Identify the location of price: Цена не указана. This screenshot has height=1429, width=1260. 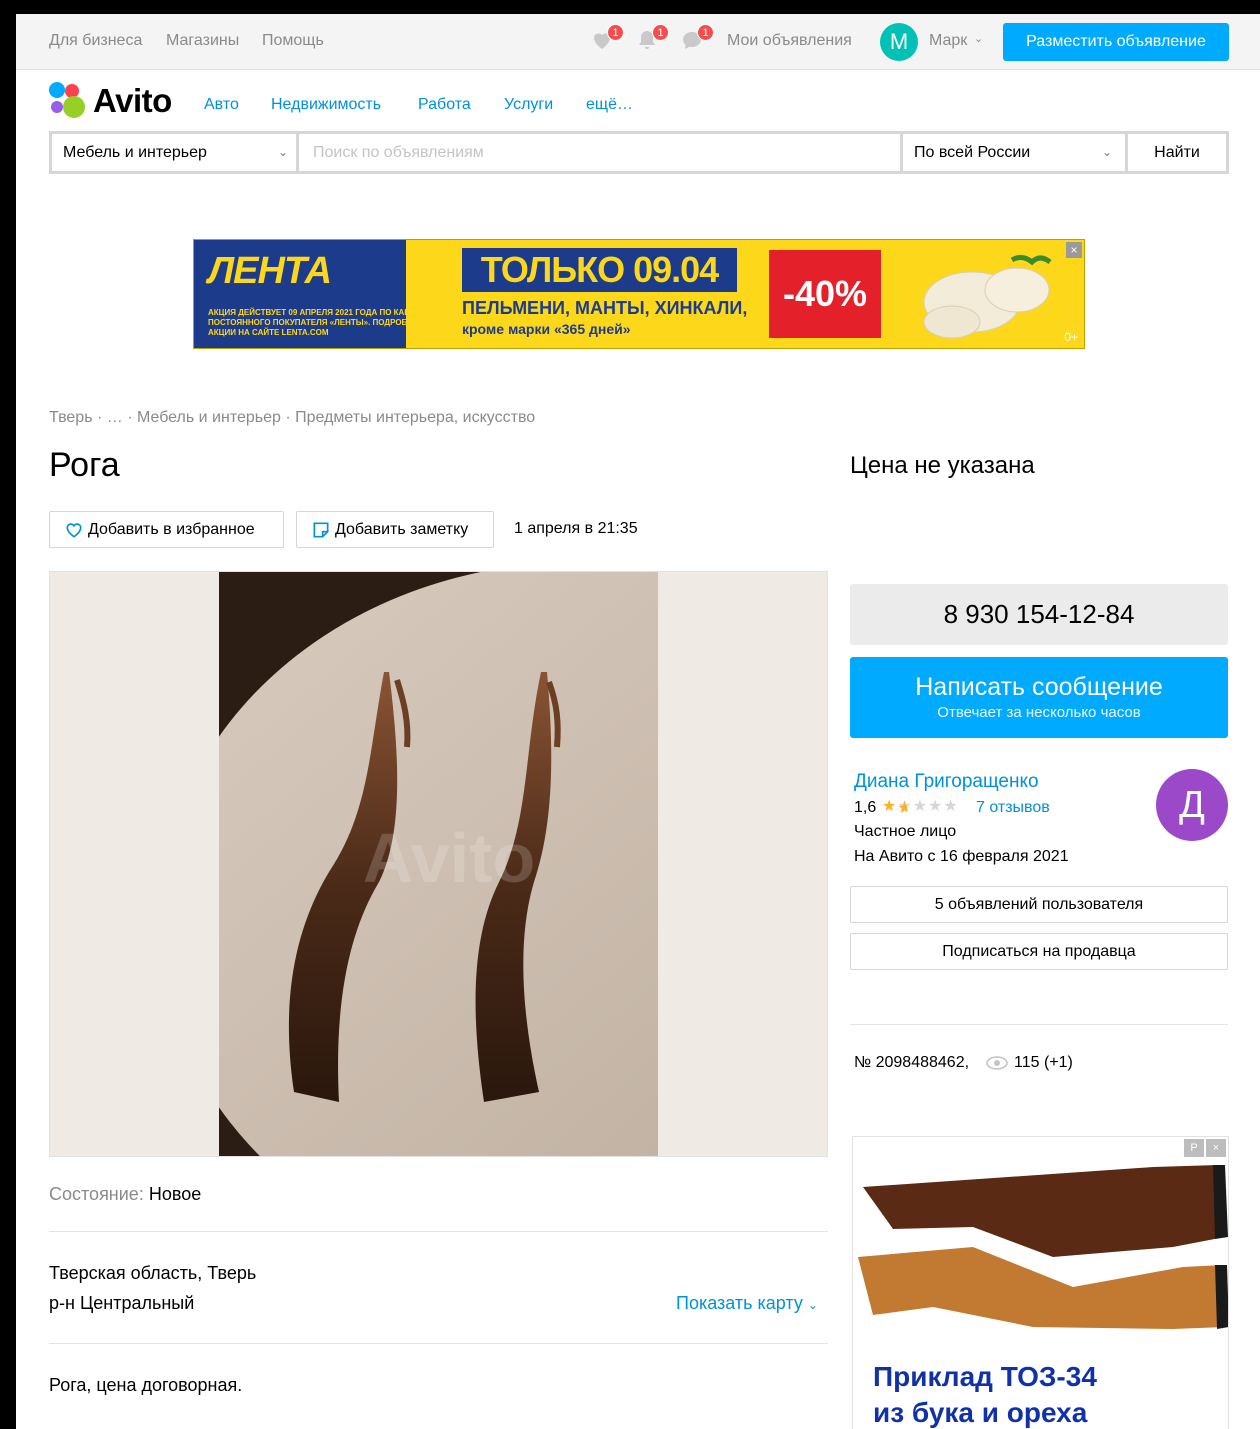
(942, 465).